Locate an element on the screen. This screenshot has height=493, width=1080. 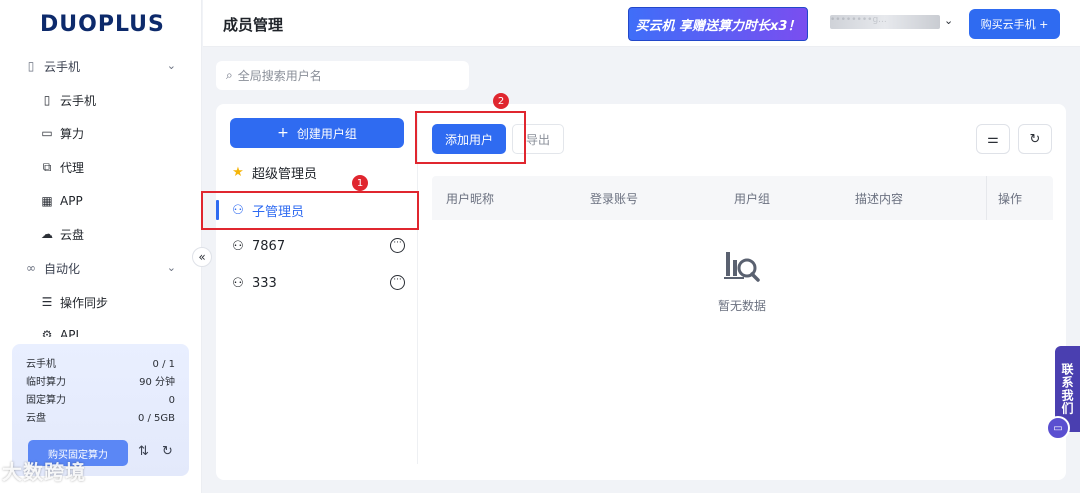
column-header-actions: 操作 is located at coordinates (1010, 199).